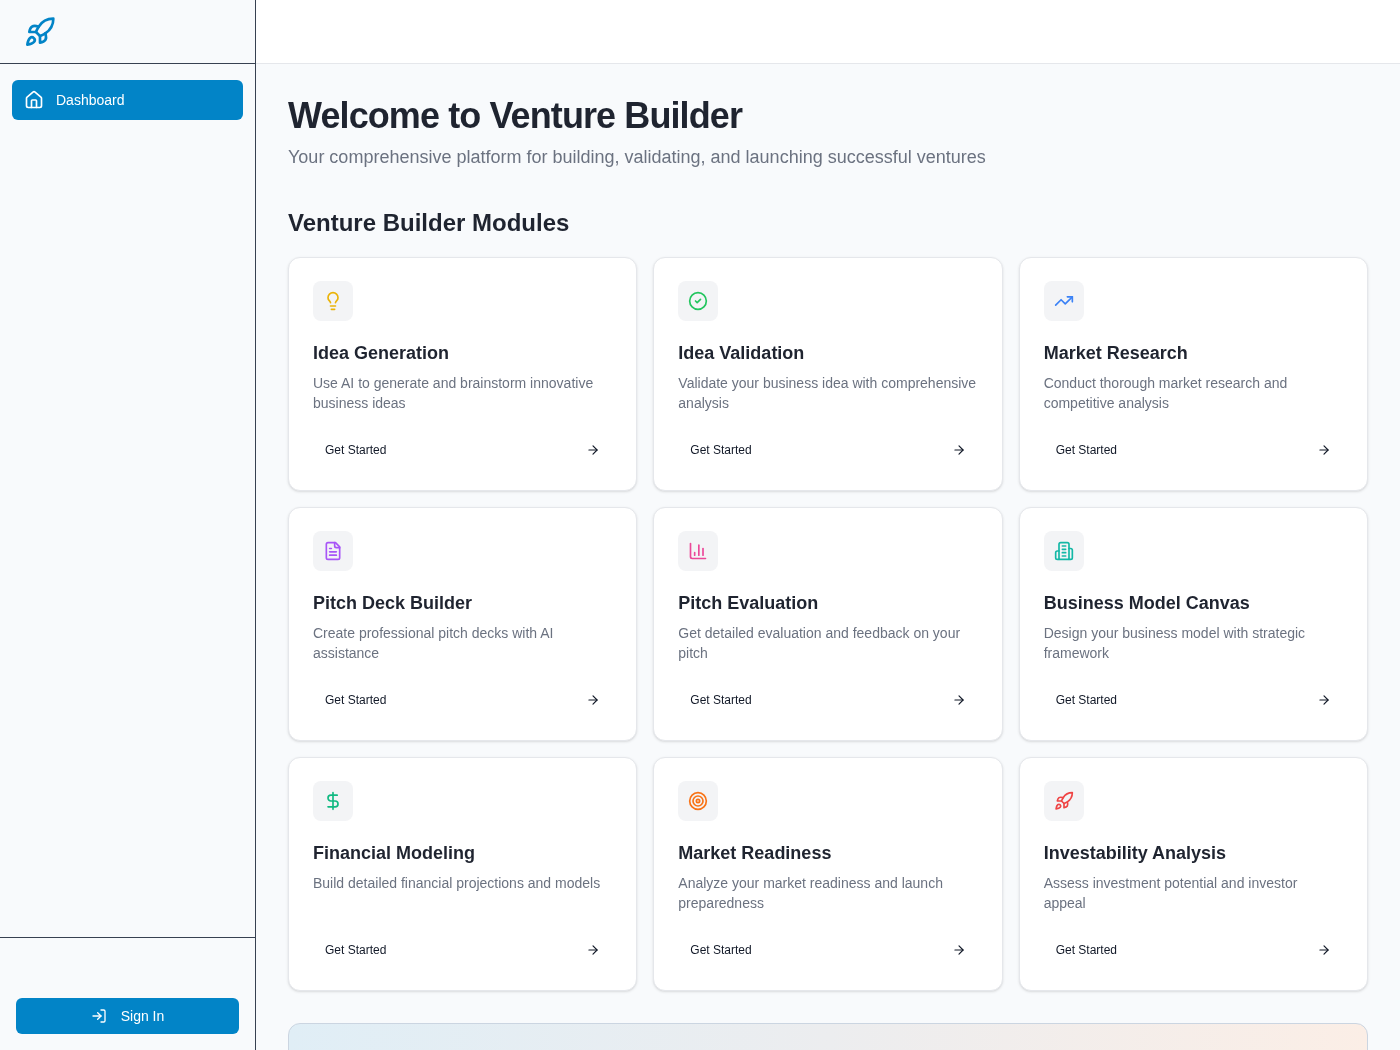  What do you see at coordinates (749, 603) in the screenshot?
I see `module-title: Pitch Evaluation` at bounding box center [749, 603].